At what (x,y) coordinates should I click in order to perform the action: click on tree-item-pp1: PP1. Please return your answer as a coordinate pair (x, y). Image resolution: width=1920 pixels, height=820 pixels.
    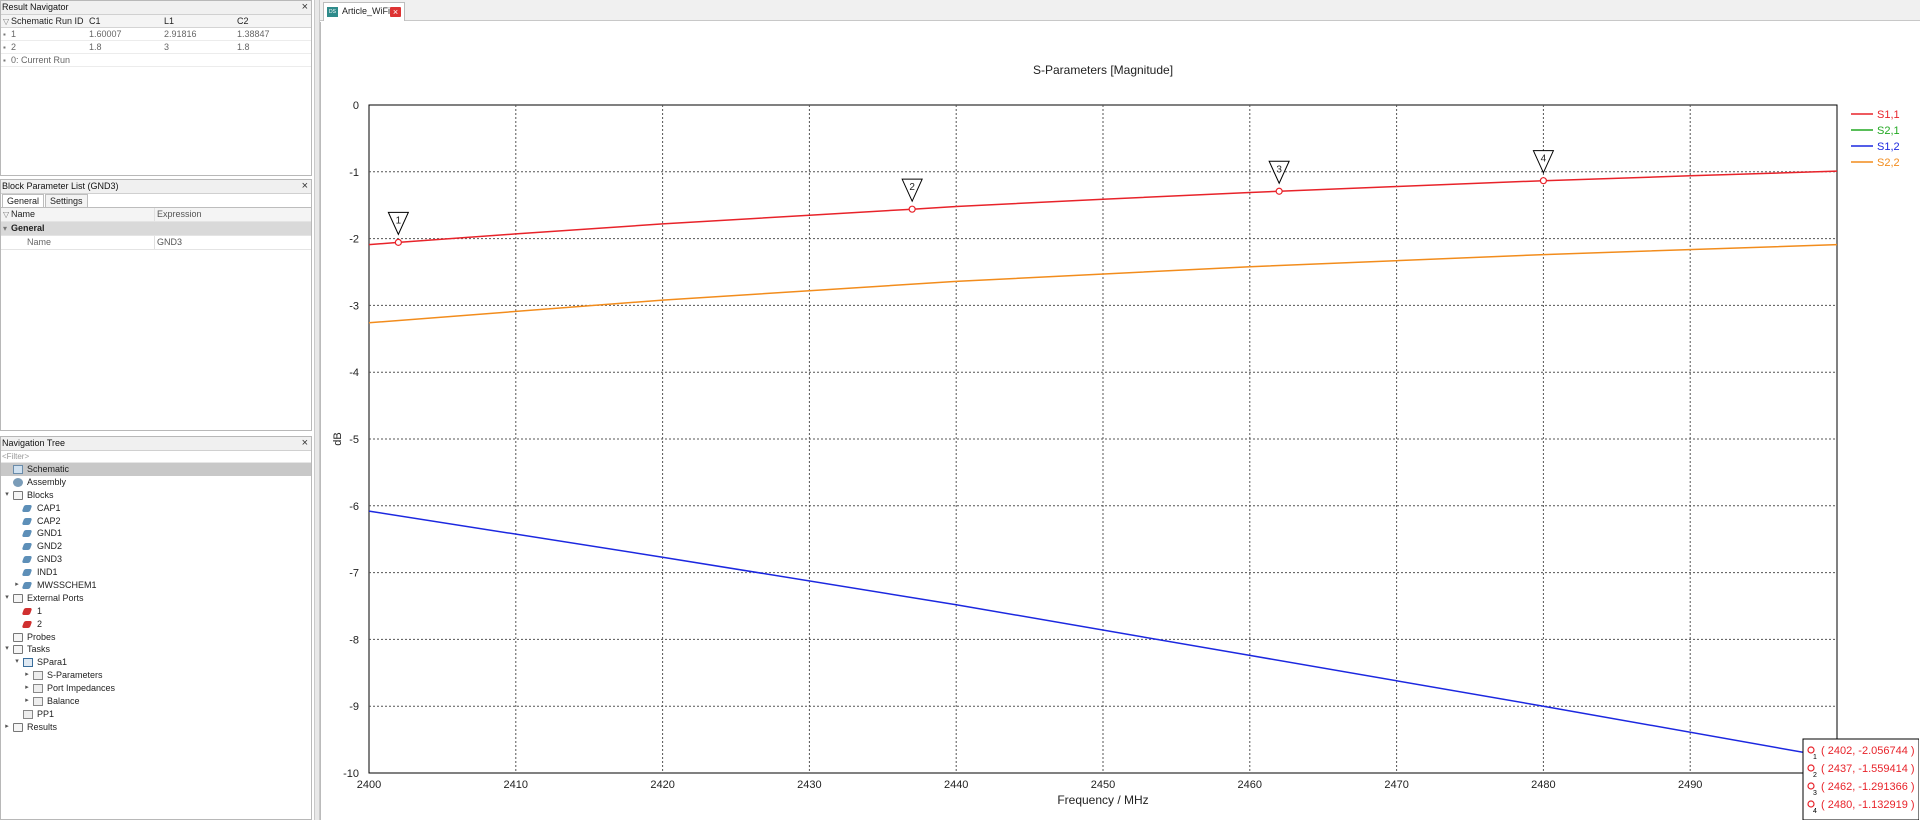
    Looking at the image, I should click on (156, 714).